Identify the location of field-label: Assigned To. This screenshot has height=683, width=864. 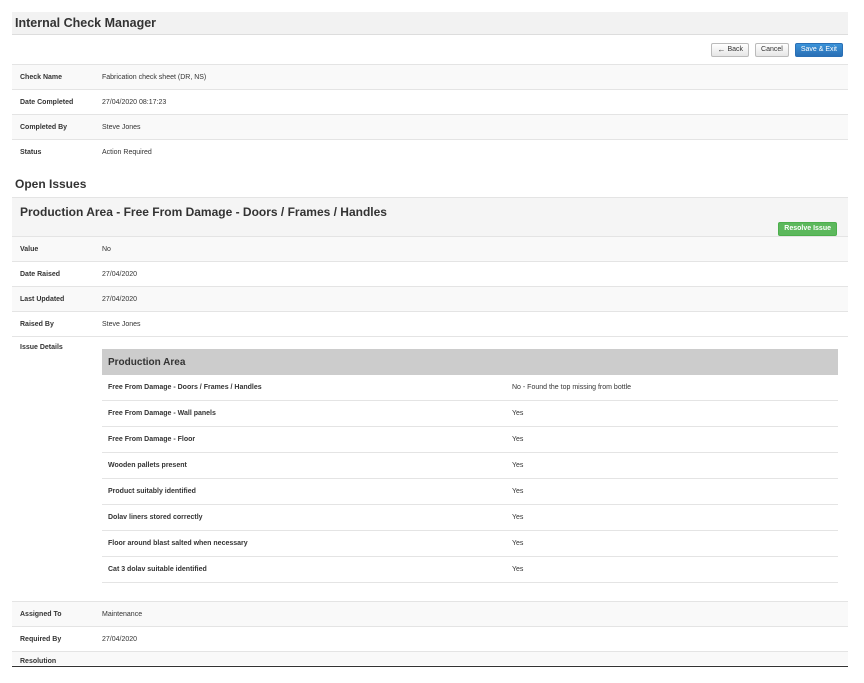
(41, 614).